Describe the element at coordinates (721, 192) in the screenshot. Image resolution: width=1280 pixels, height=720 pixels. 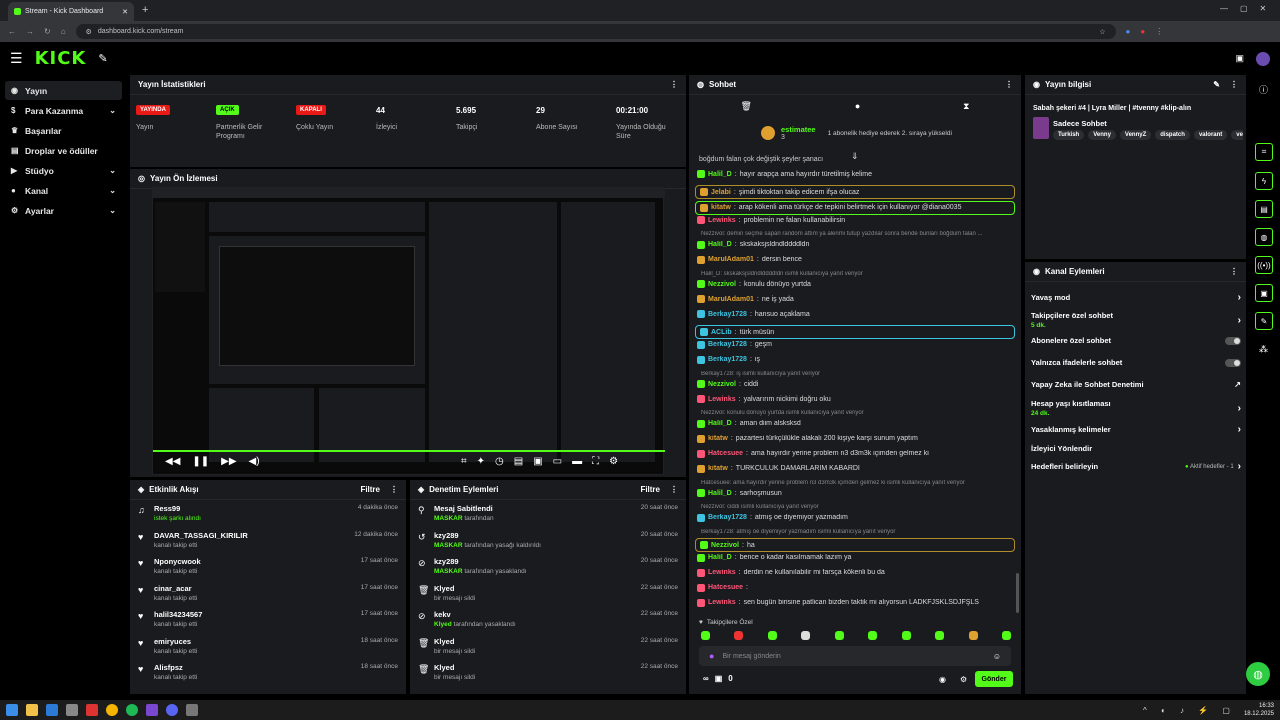
I see `chat-username: Jelabi` at that location.